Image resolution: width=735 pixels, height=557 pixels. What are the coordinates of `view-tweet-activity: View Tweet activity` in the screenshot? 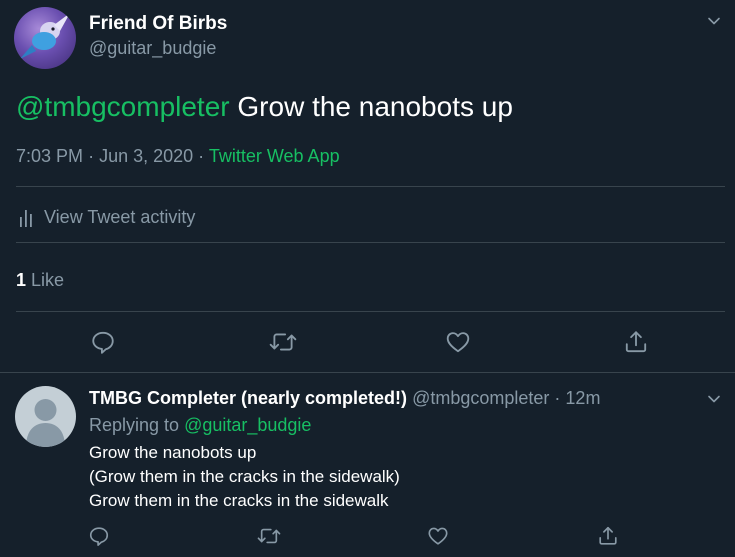 It's located at (106, 217).